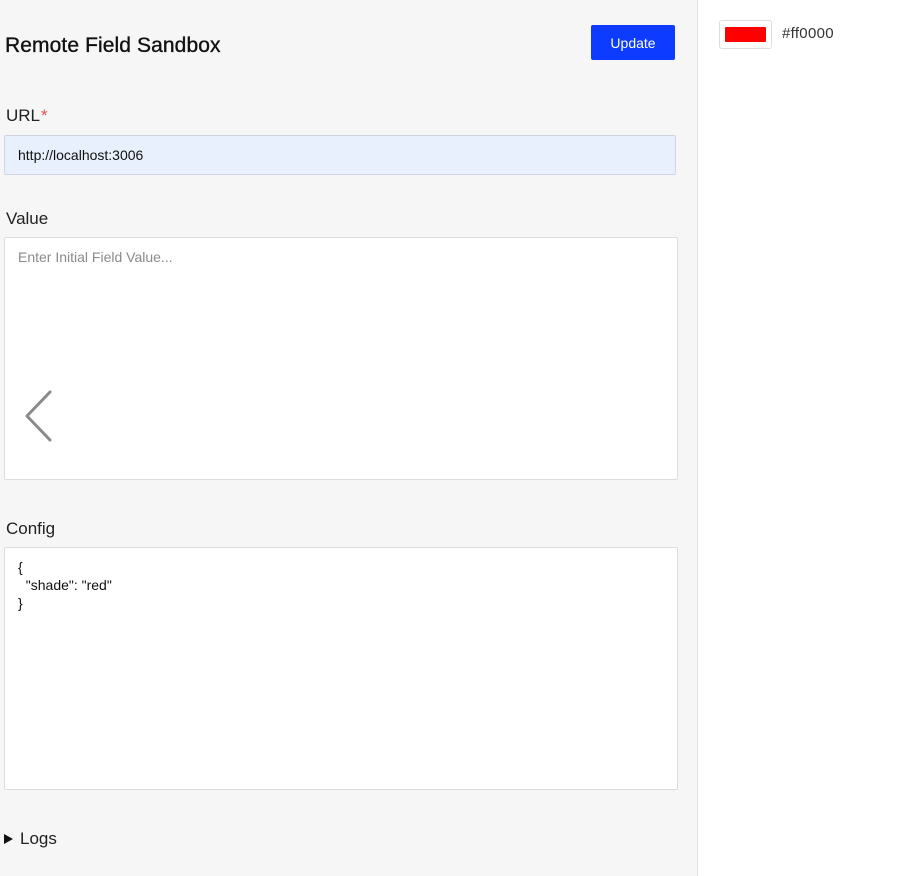  What do you see at coordinates (113, 45) in the screenshot?
I see `page-title: Remote Field Sandbox` at bounding box center [113, 45].